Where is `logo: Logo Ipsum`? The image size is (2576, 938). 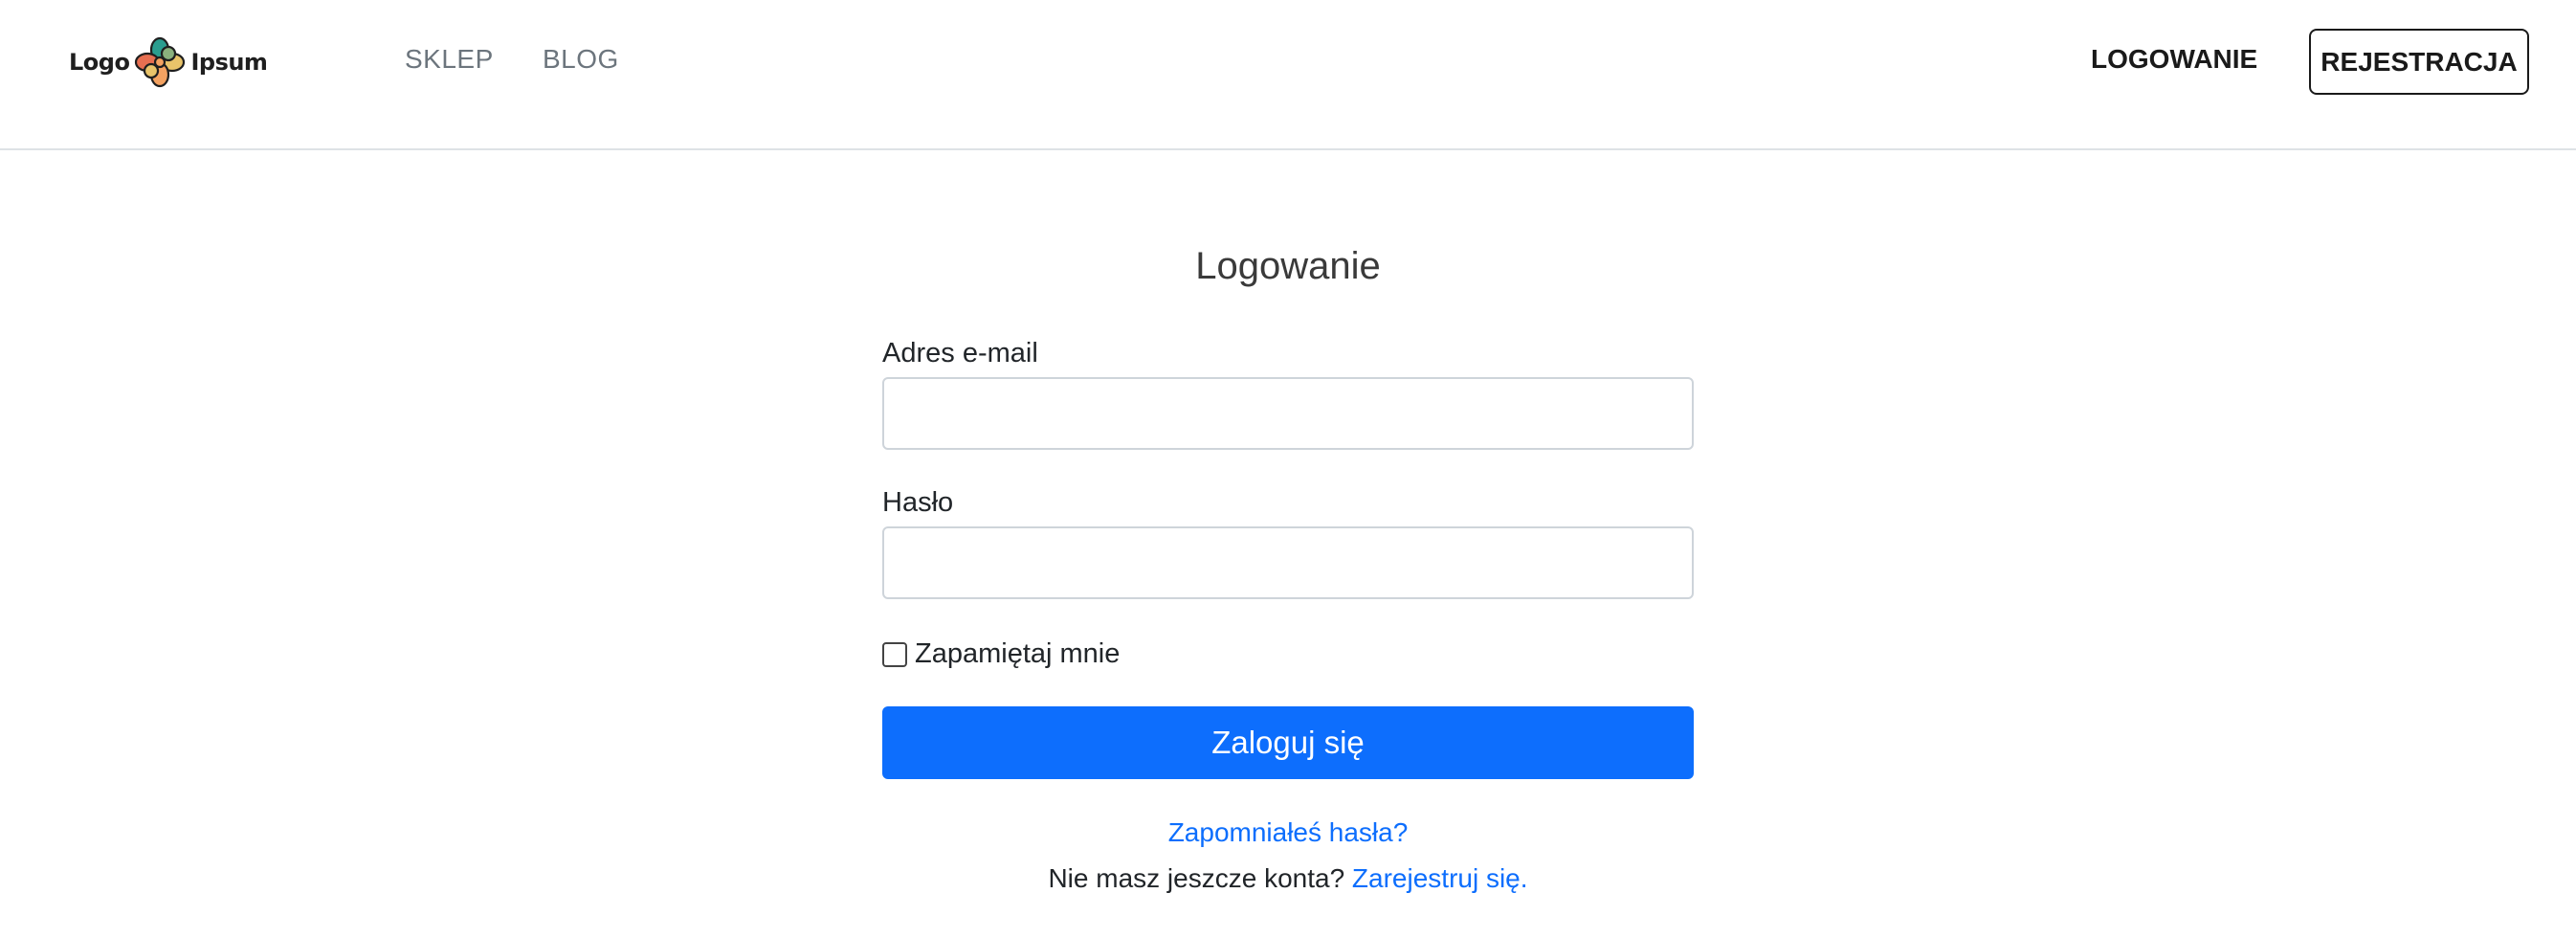
logo: Logo Ipsum is located at coordinates (168, 62).